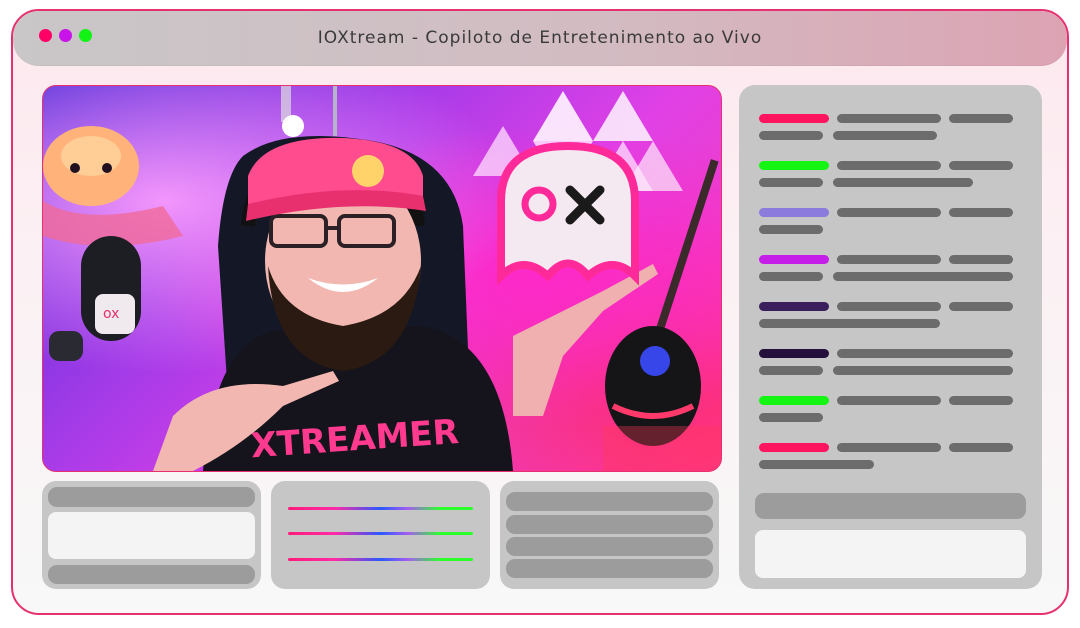  I want to click on svg-text: ox, so click(111, 314).